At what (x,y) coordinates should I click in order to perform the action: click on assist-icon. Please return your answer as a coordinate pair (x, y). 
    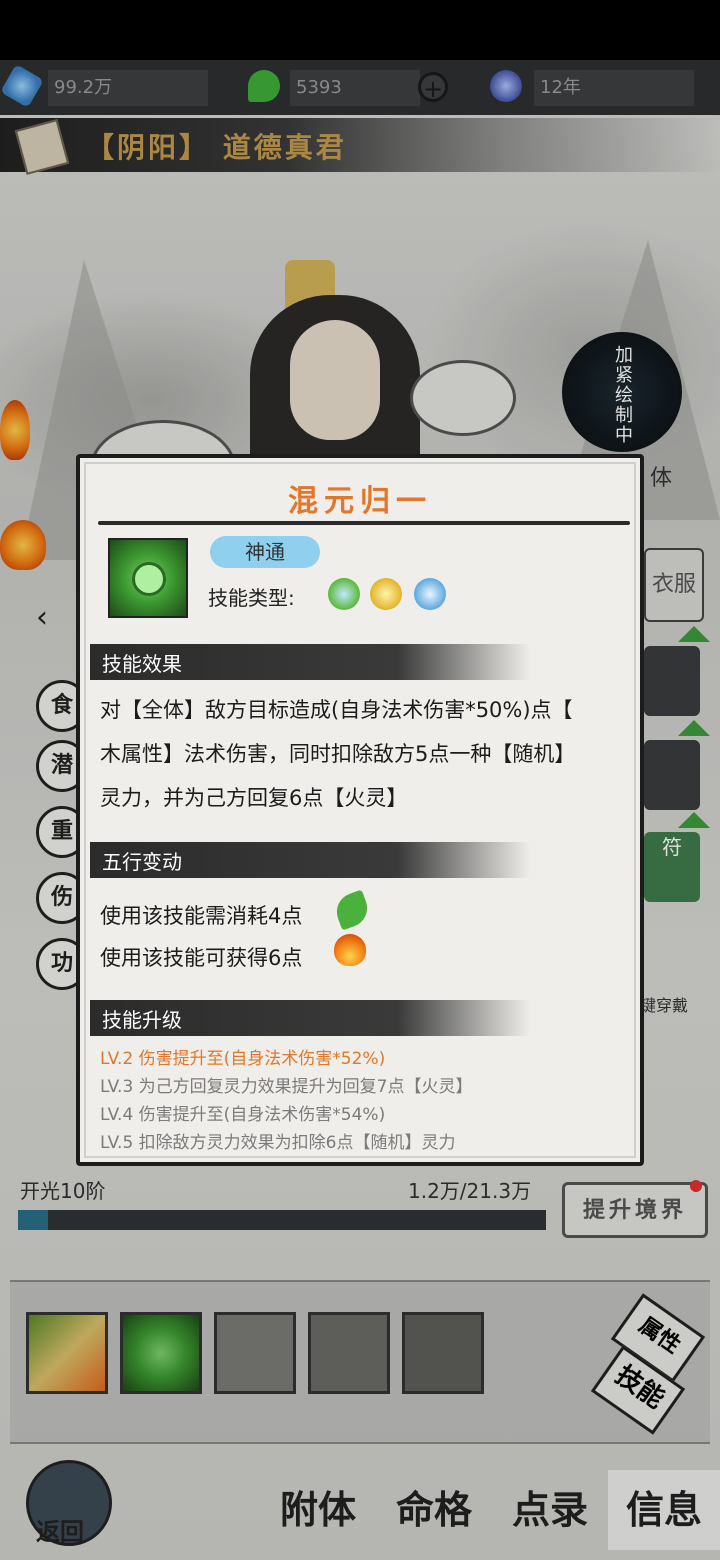
    Looking at the image, I should click on (430, 594).